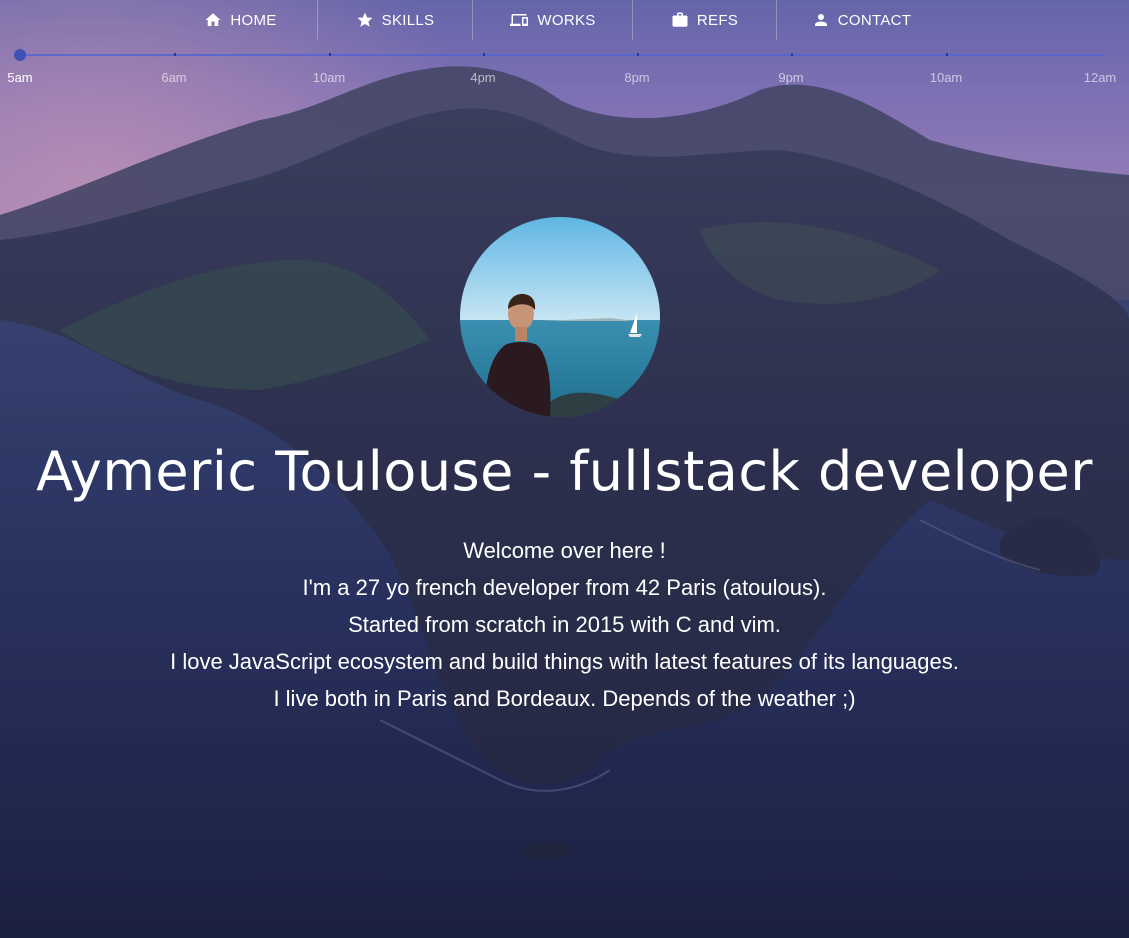  I want to click on nav-works-label: WORKS, so click(566, 20).